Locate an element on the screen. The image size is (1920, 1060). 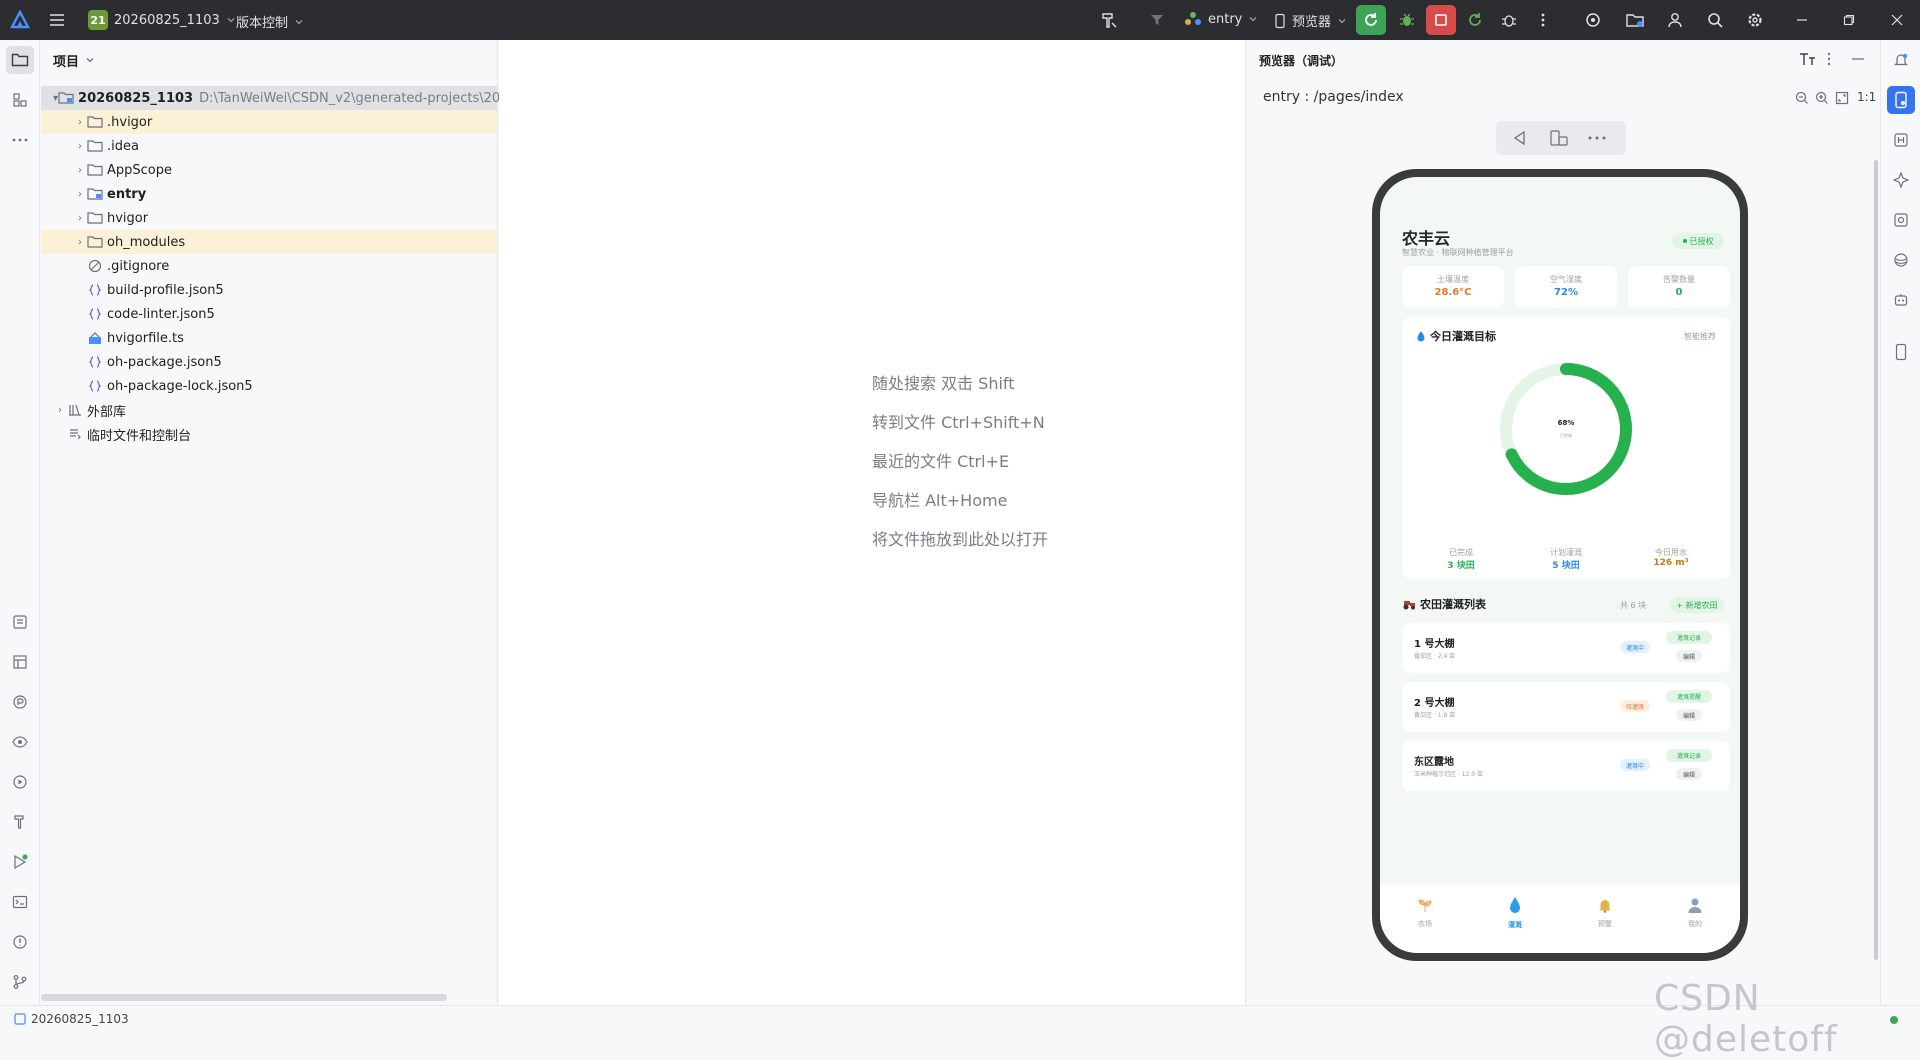
tab-bell: 预警 is located at coordinates (1605, 912).